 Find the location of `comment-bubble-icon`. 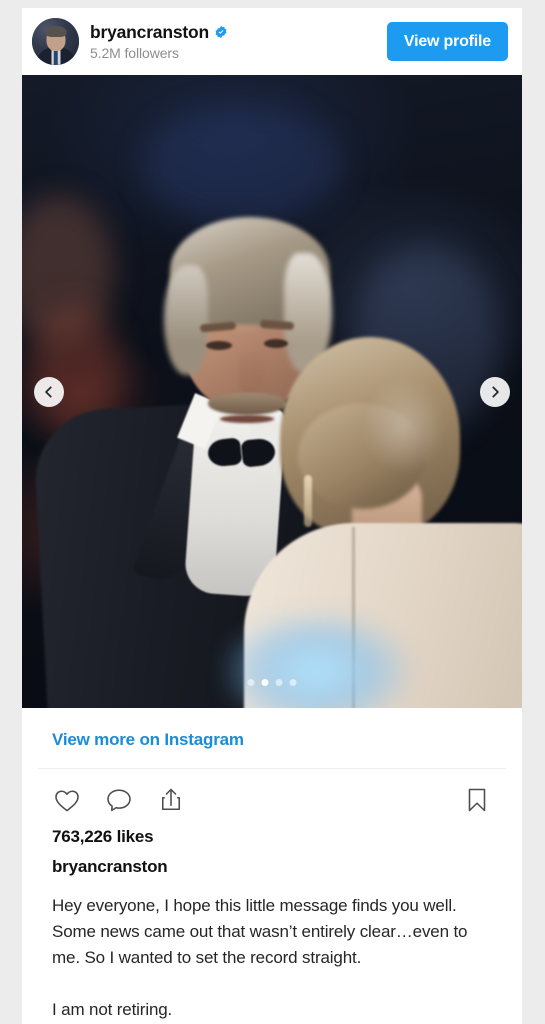

comment-bubble-icon is located at coordinates (119, 800).